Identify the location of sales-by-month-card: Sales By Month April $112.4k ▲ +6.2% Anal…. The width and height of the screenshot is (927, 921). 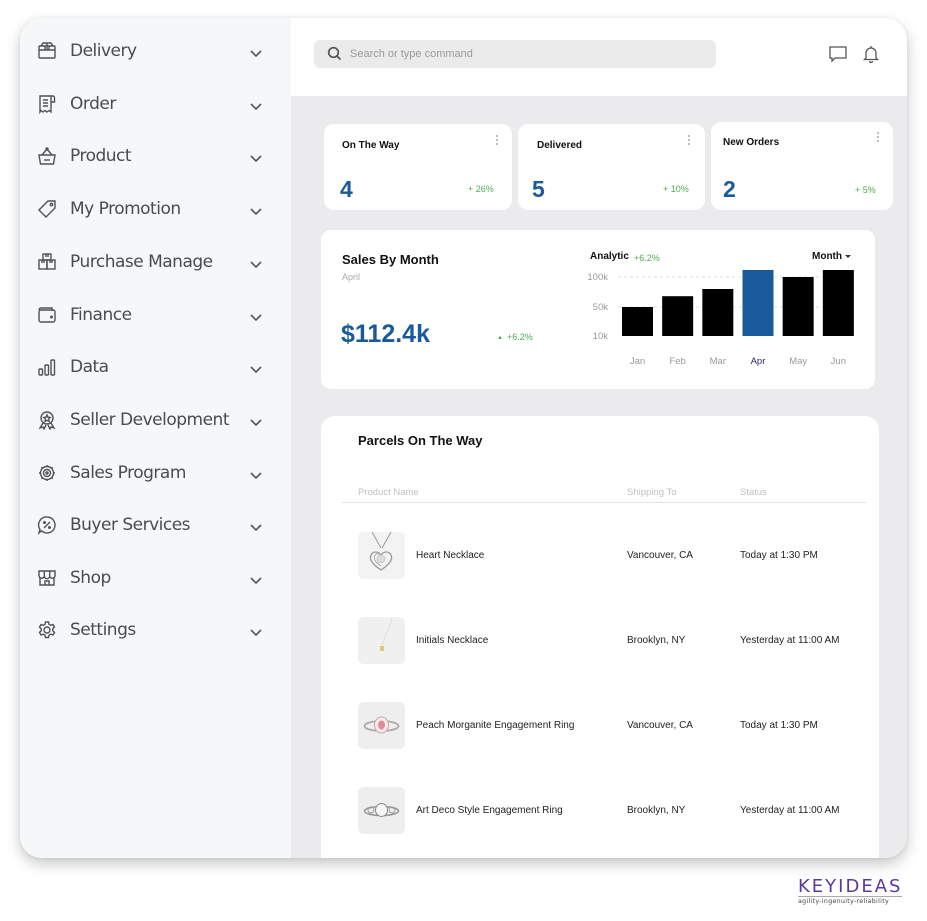
(598, 309).